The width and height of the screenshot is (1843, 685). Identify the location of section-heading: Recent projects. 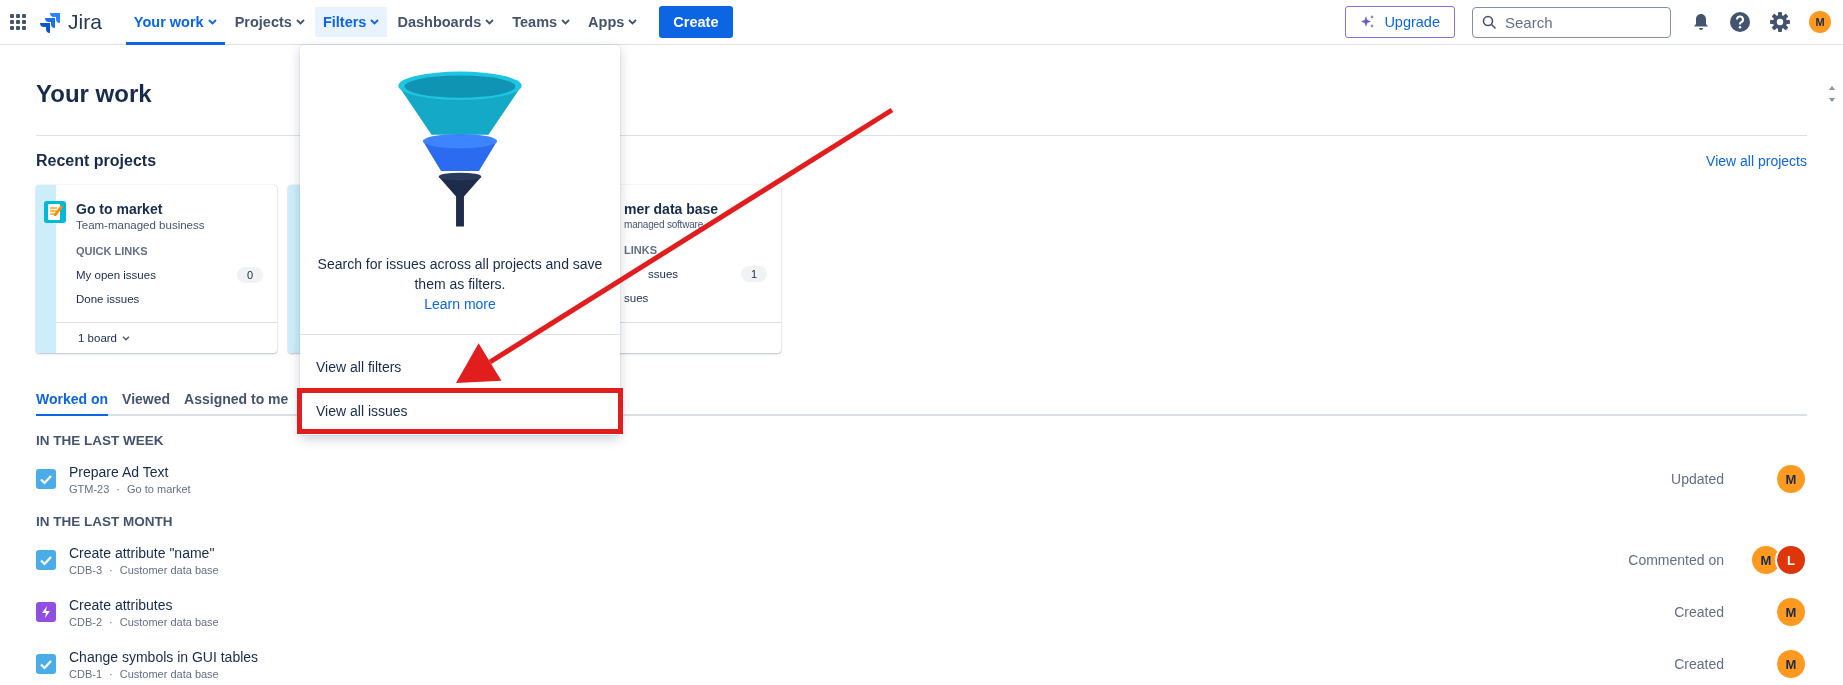
(96, 161).